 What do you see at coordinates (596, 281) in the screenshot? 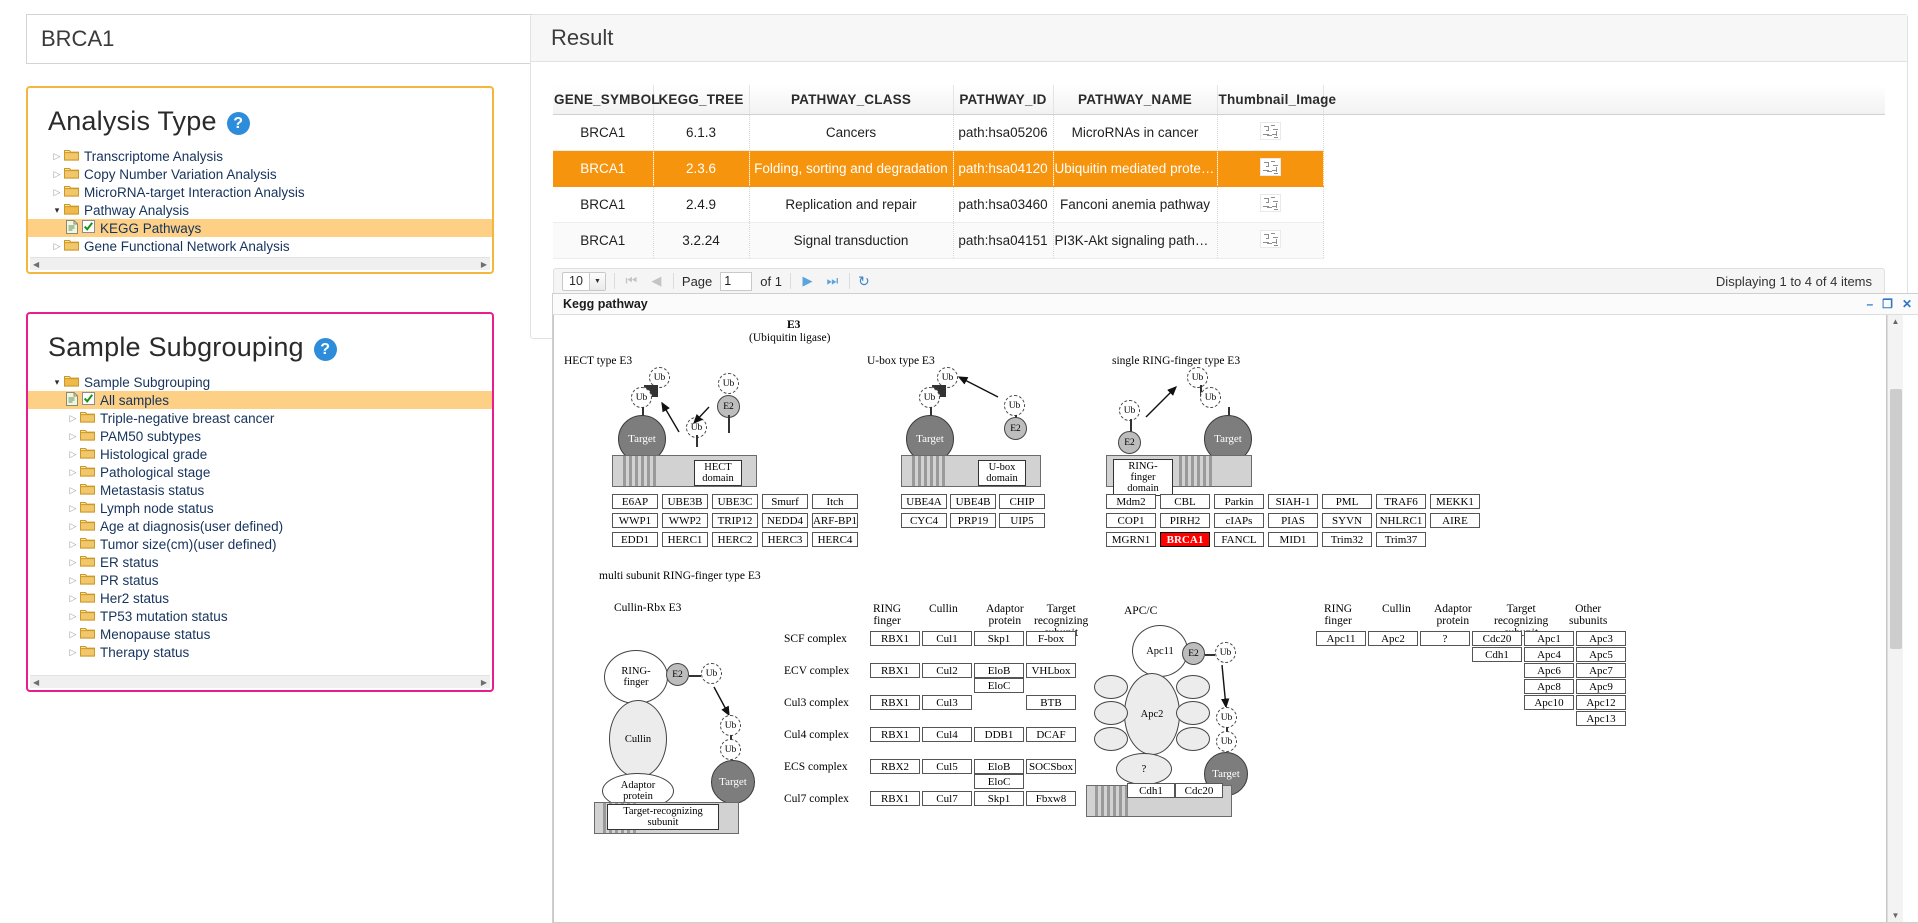
I see `chevron-down-icon: ▼` at bounding box center [596, 281].